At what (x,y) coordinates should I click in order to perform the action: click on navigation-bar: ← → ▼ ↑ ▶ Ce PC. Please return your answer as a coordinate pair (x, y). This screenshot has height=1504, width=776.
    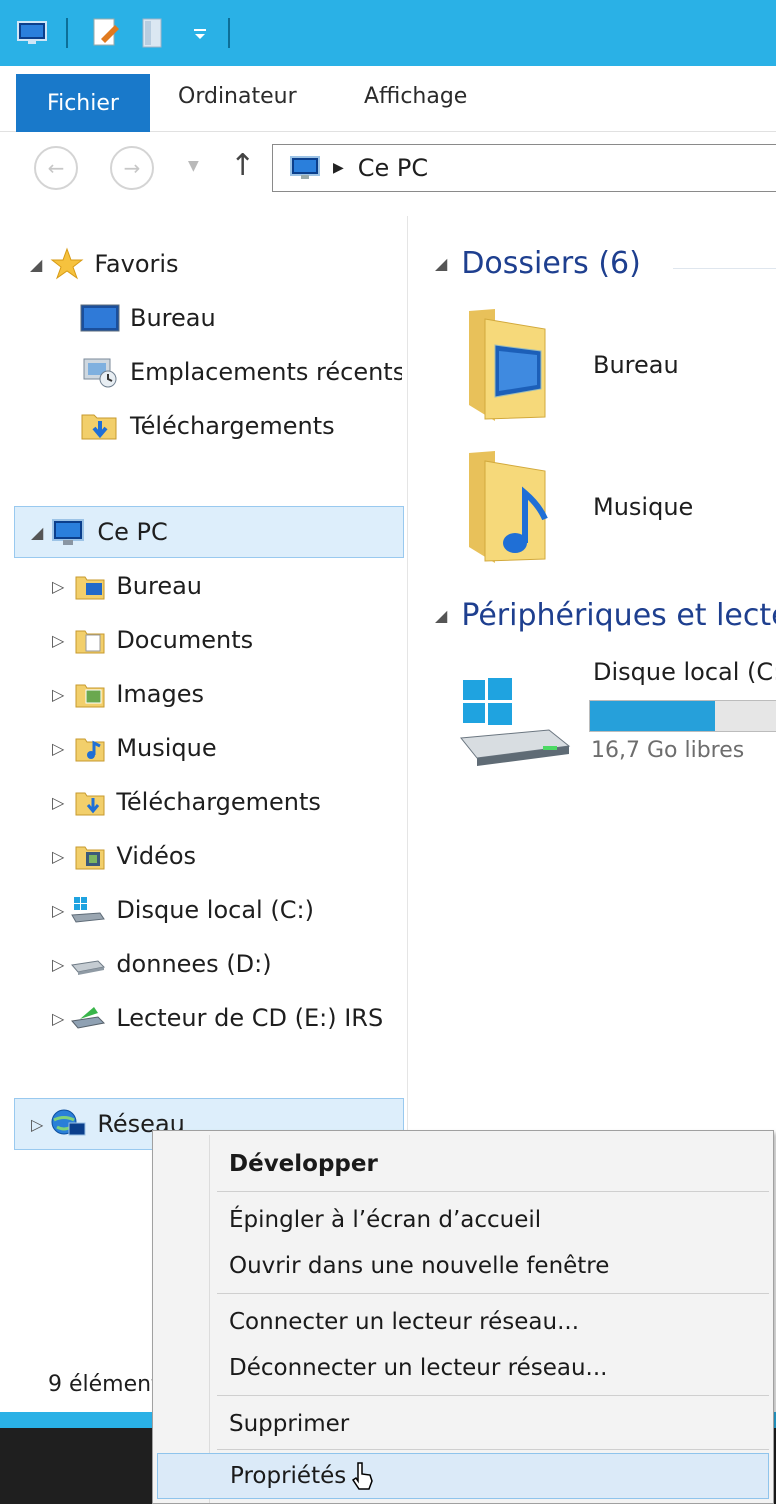
    Looking at the image, I should click on (388, 174).